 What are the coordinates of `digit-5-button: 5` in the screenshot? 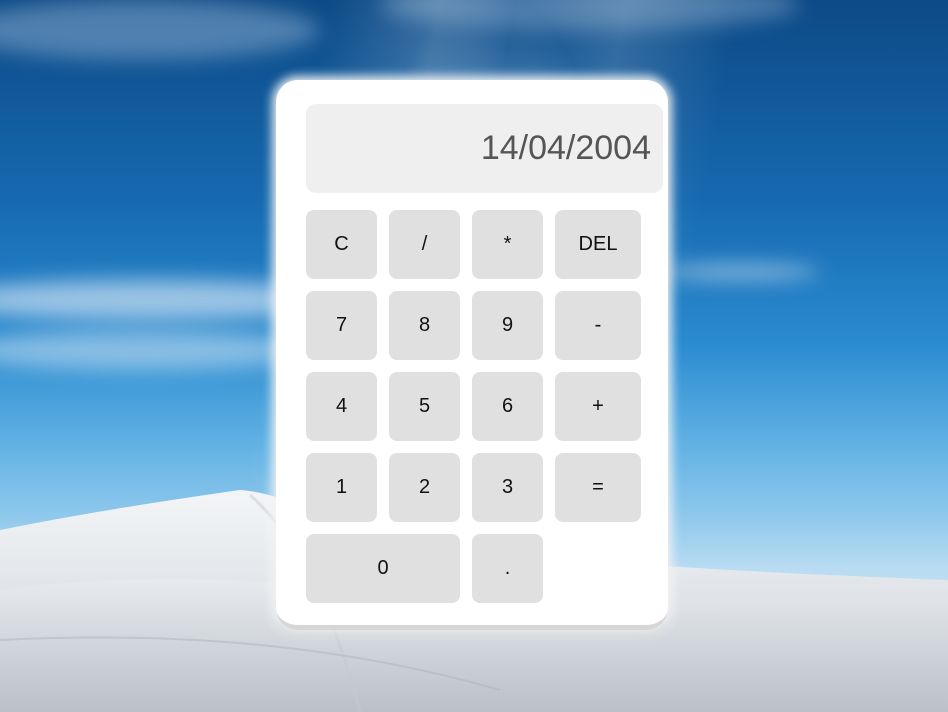 It's located at (424, 406).